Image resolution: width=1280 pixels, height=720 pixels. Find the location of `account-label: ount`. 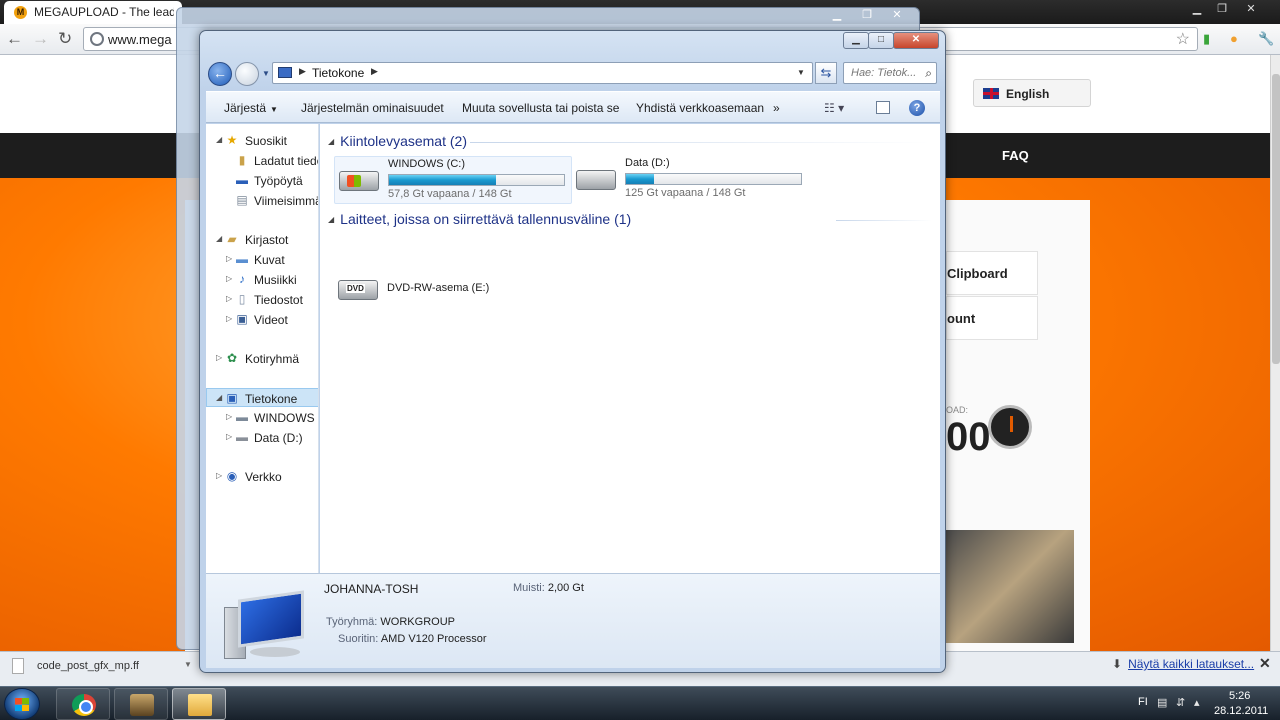

account-label: ount is located at coordinates (961, 318).